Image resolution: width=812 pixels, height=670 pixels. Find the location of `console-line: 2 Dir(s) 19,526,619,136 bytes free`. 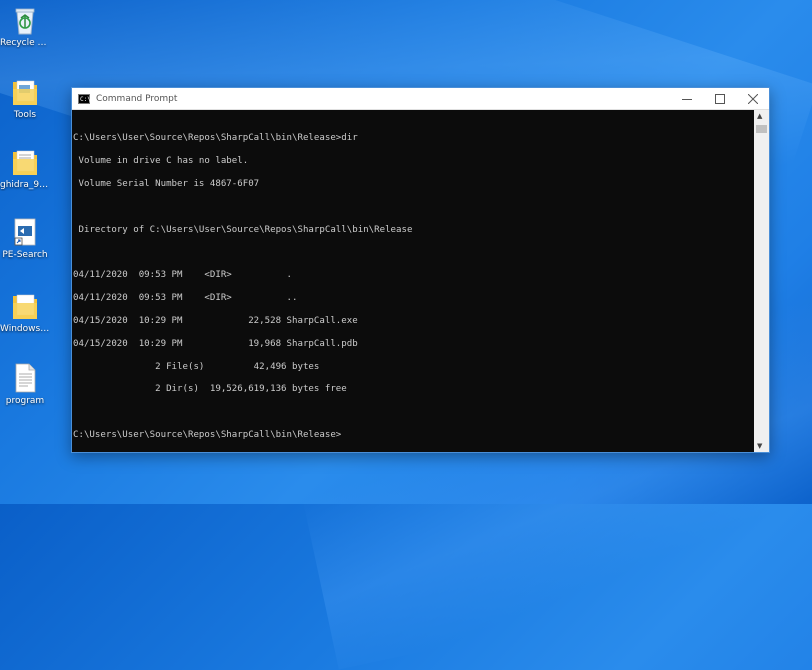

console-line: 2 Dir(s) 19,526,619,136 bytes free is located at coordinates (210, 389).